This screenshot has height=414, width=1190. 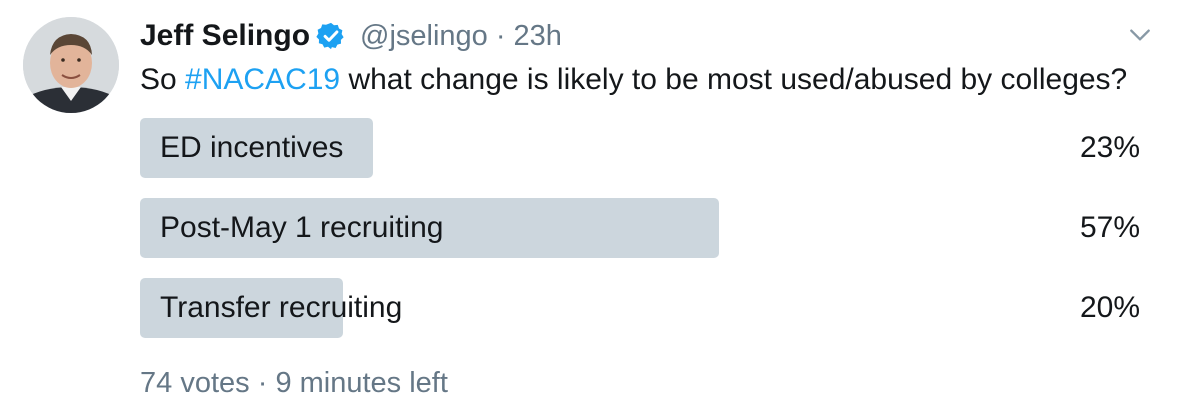 I want to click on user-avatar, so click(x=71, y=65).